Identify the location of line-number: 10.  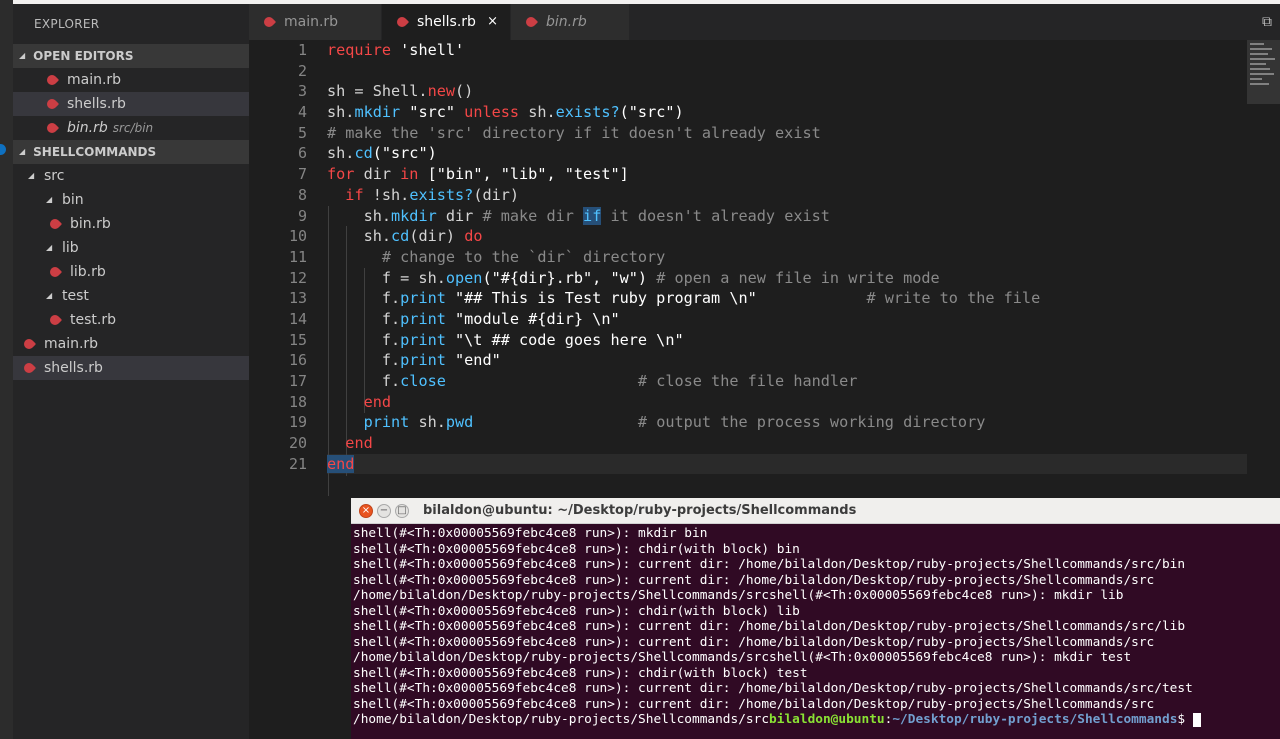
(297, 236).